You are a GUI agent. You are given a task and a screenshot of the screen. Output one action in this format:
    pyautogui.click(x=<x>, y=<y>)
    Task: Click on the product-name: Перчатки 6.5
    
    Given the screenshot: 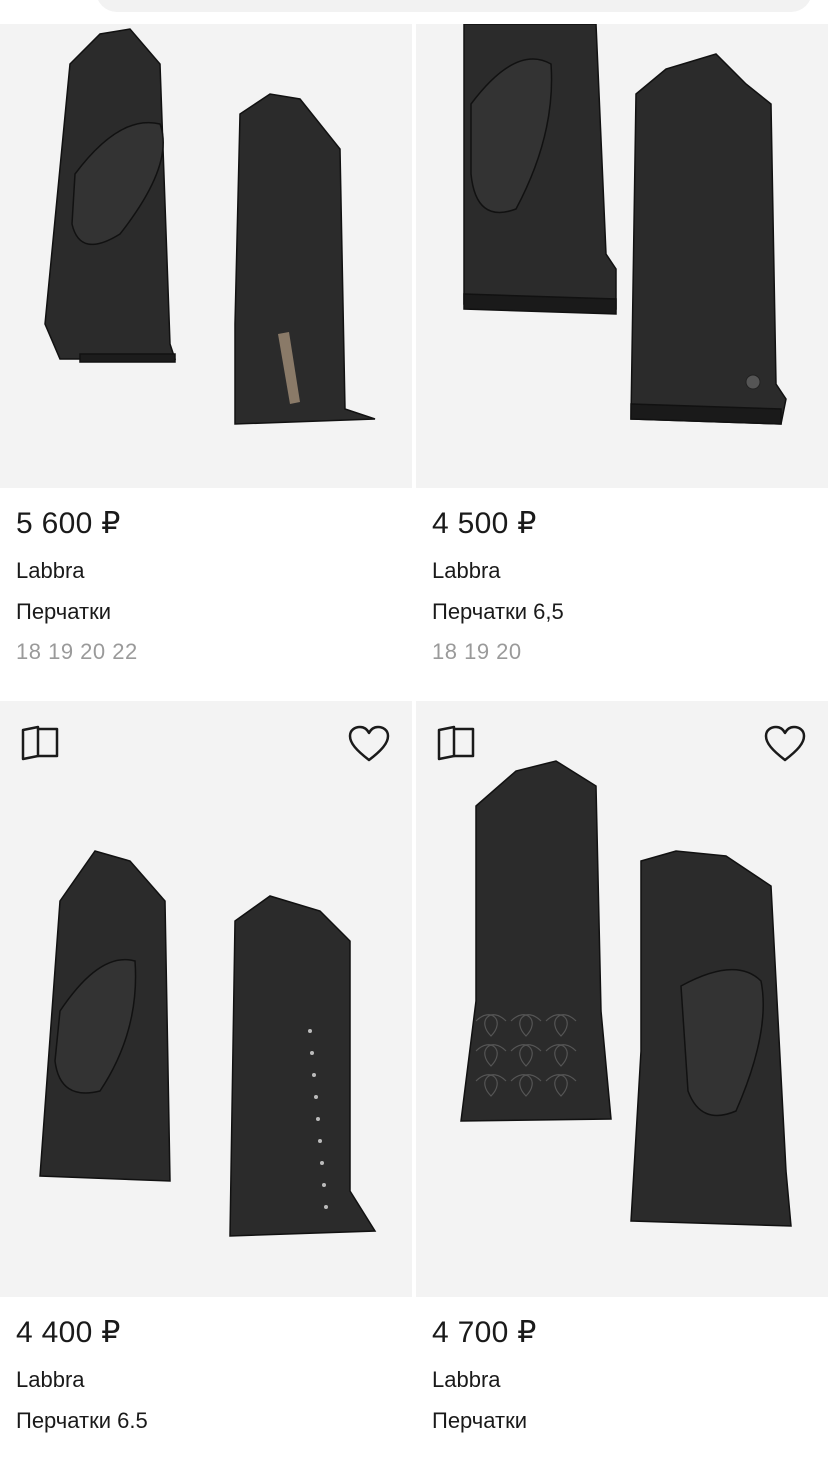 What is the action you would take?
    pyautogui.click(x=82, y=1420)
    